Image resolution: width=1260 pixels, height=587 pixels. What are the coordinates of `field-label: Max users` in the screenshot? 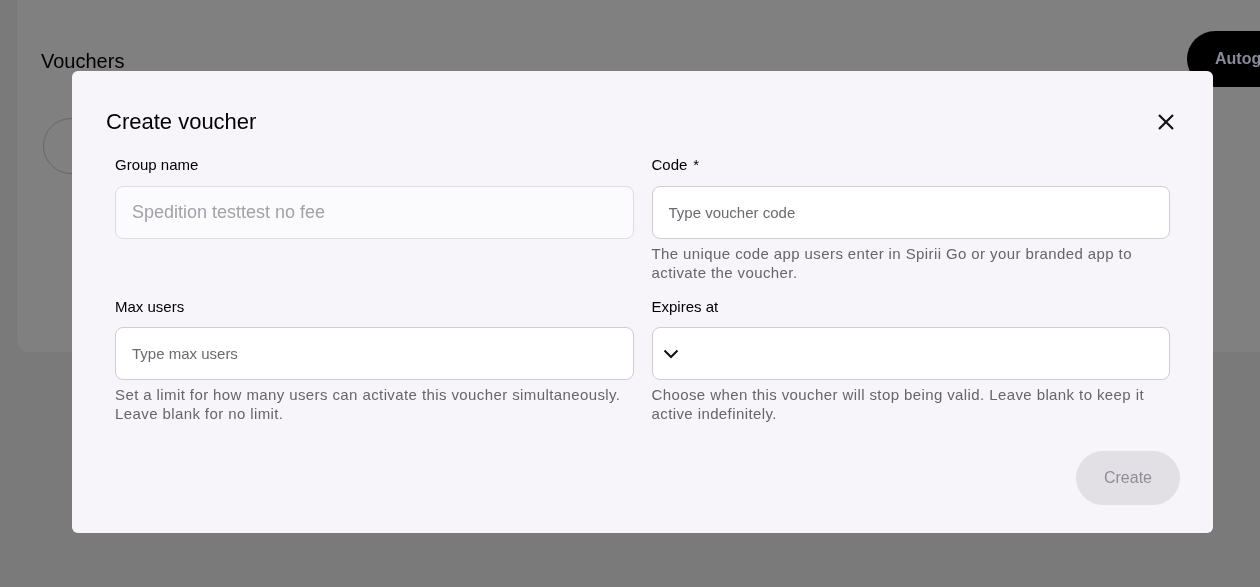 It's located at (150, 306).